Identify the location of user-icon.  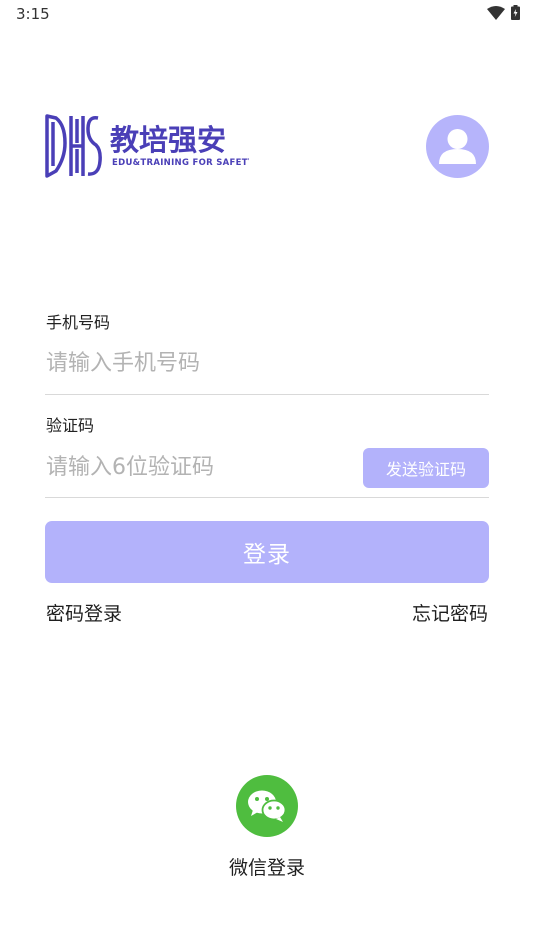
(457, 146).